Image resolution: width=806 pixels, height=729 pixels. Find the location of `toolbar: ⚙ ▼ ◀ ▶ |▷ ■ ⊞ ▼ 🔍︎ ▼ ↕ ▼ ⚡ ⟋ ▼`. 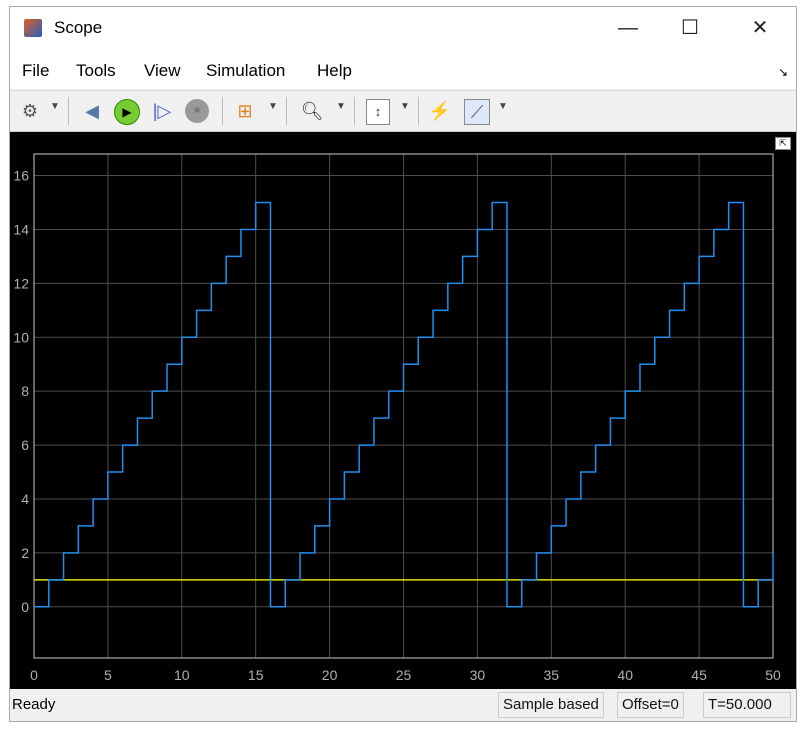

toolbar: ⚙ ▼ ◀ ▶ |▷ ■ ⊞ ▼ 🔍︎ ▼ ↕ ▼ ⚡ ⟋ ▼ is located at coordinates (403, 111).